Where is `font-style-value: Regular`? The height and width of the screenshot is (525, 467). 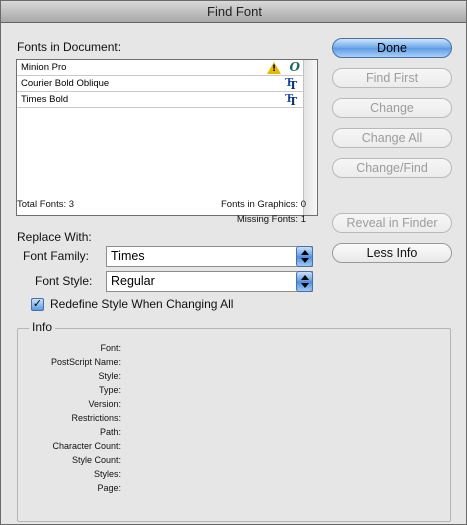 font-style-value: Regular is located at coordinates (133, 281).